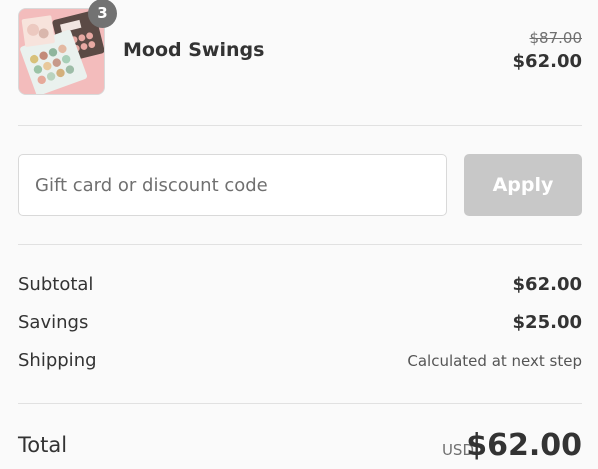 This screenshot has height=469, width=598. What do you see at coordinates (547, 61) in the screenshot?
I see `product-price: $62.00` at bounding box center [547, 61].